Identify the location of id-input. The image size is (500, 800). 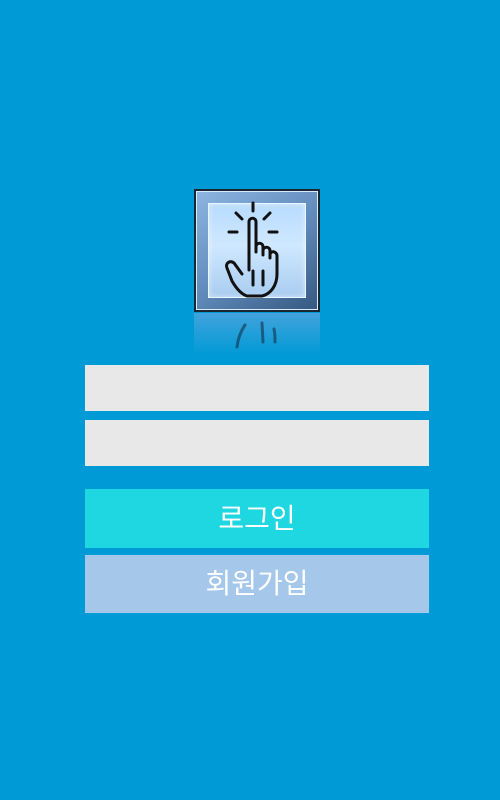
(257, 388).